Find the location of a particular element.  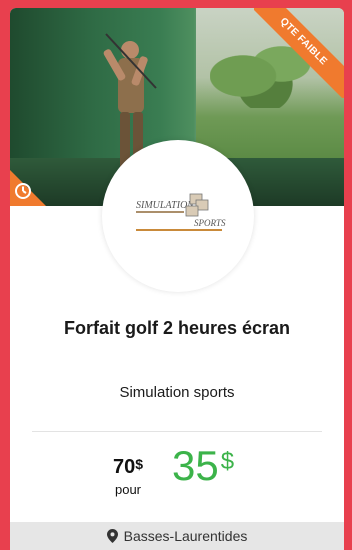

deal-price-value: 35 is located at coordinates (195, 465).